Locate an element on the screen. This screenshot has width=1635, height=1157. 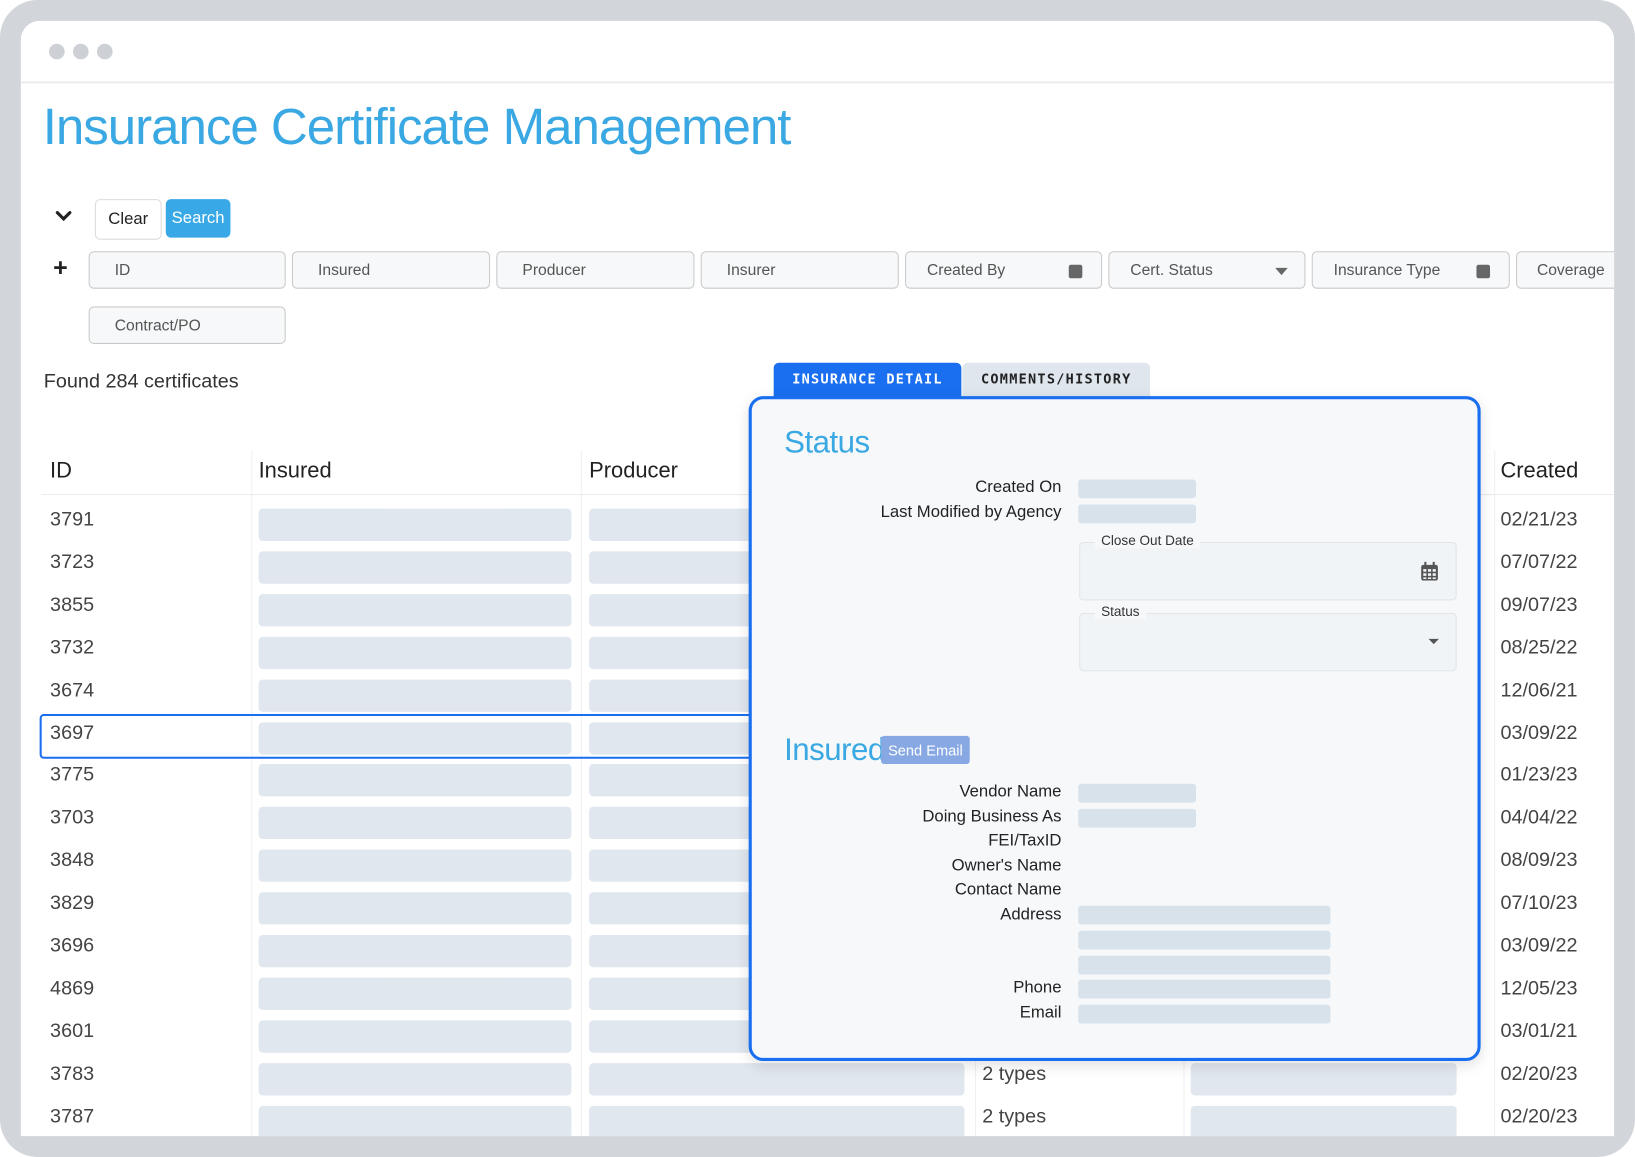
fei-taxid-label: FEI/TaxID is located at coordinates (1025, 840).